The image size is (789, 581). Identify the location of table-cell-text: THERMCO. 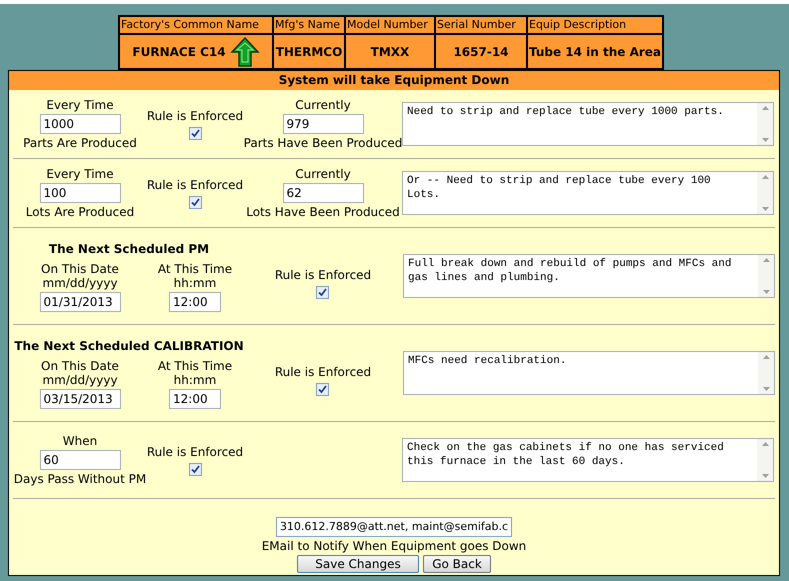
(309, 52).